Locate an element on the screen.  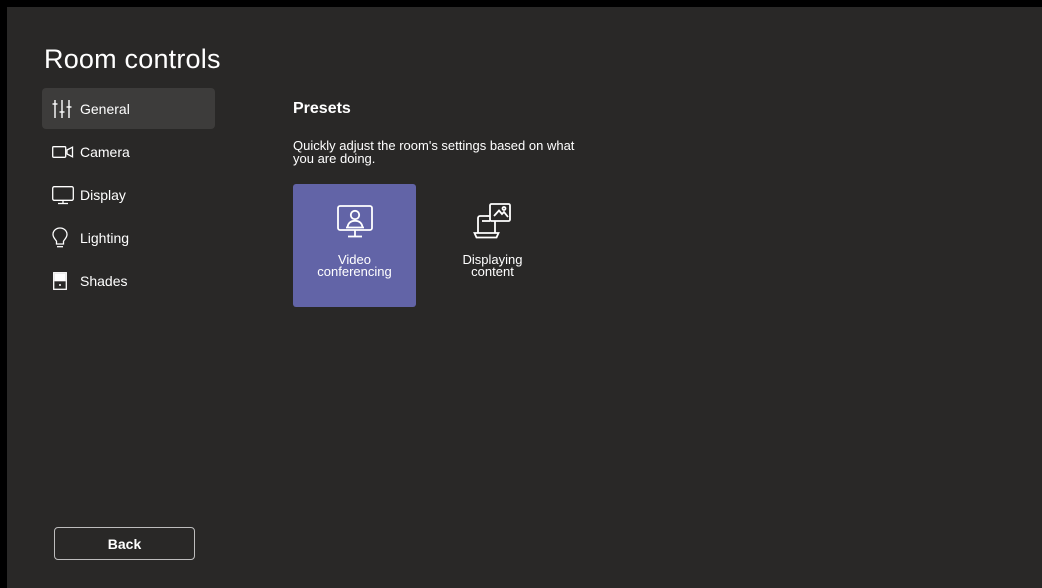
sidebar-item-lighting: Lighting is located at coordinates (128, 237).